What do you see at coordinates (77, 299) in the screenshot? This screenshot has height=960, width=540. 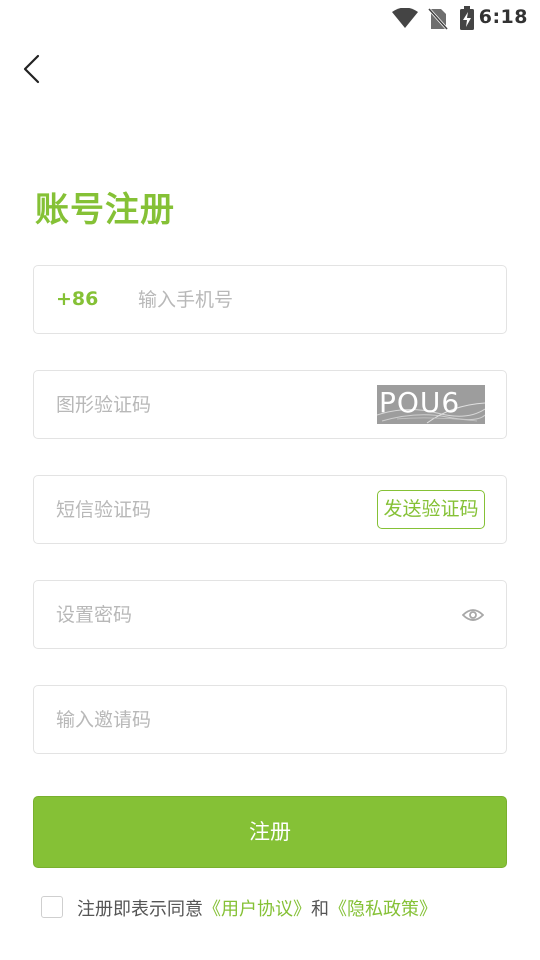 I see `country-code: +86` at bounding box center [77, 299].